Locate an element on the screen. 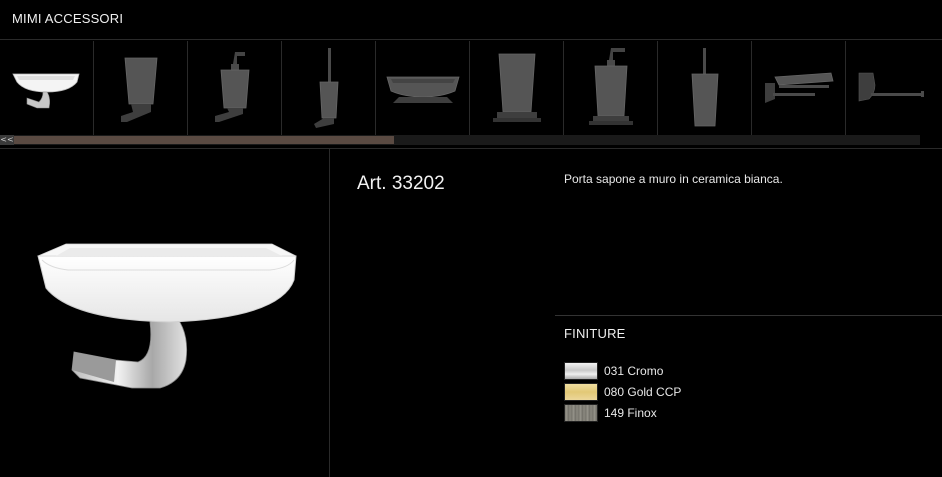 Image resolution: width=942 pixels, height=477 pixels. thumbnail-tumbler-holder is located at coordinates (141, 88).